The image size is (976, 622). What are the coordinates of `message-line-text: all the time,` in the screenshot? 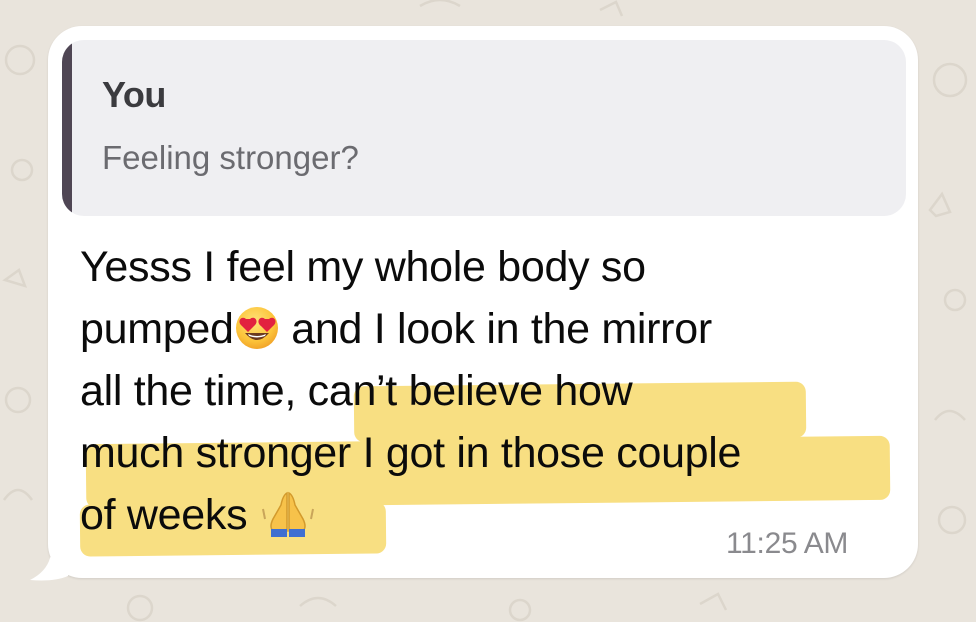 It's located at (194, 391).